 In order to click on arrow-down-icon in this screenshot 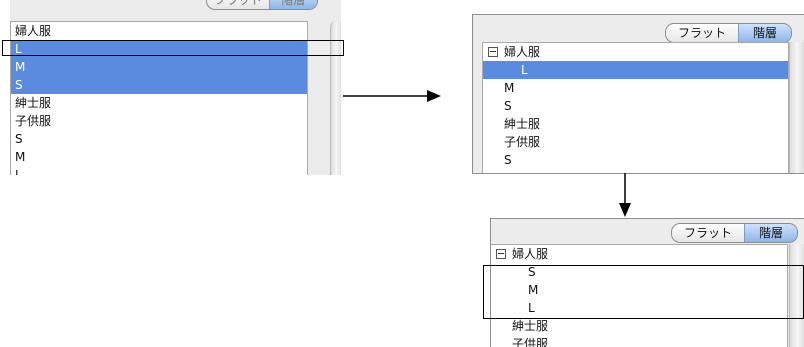, I will do `click(625, 195)`.